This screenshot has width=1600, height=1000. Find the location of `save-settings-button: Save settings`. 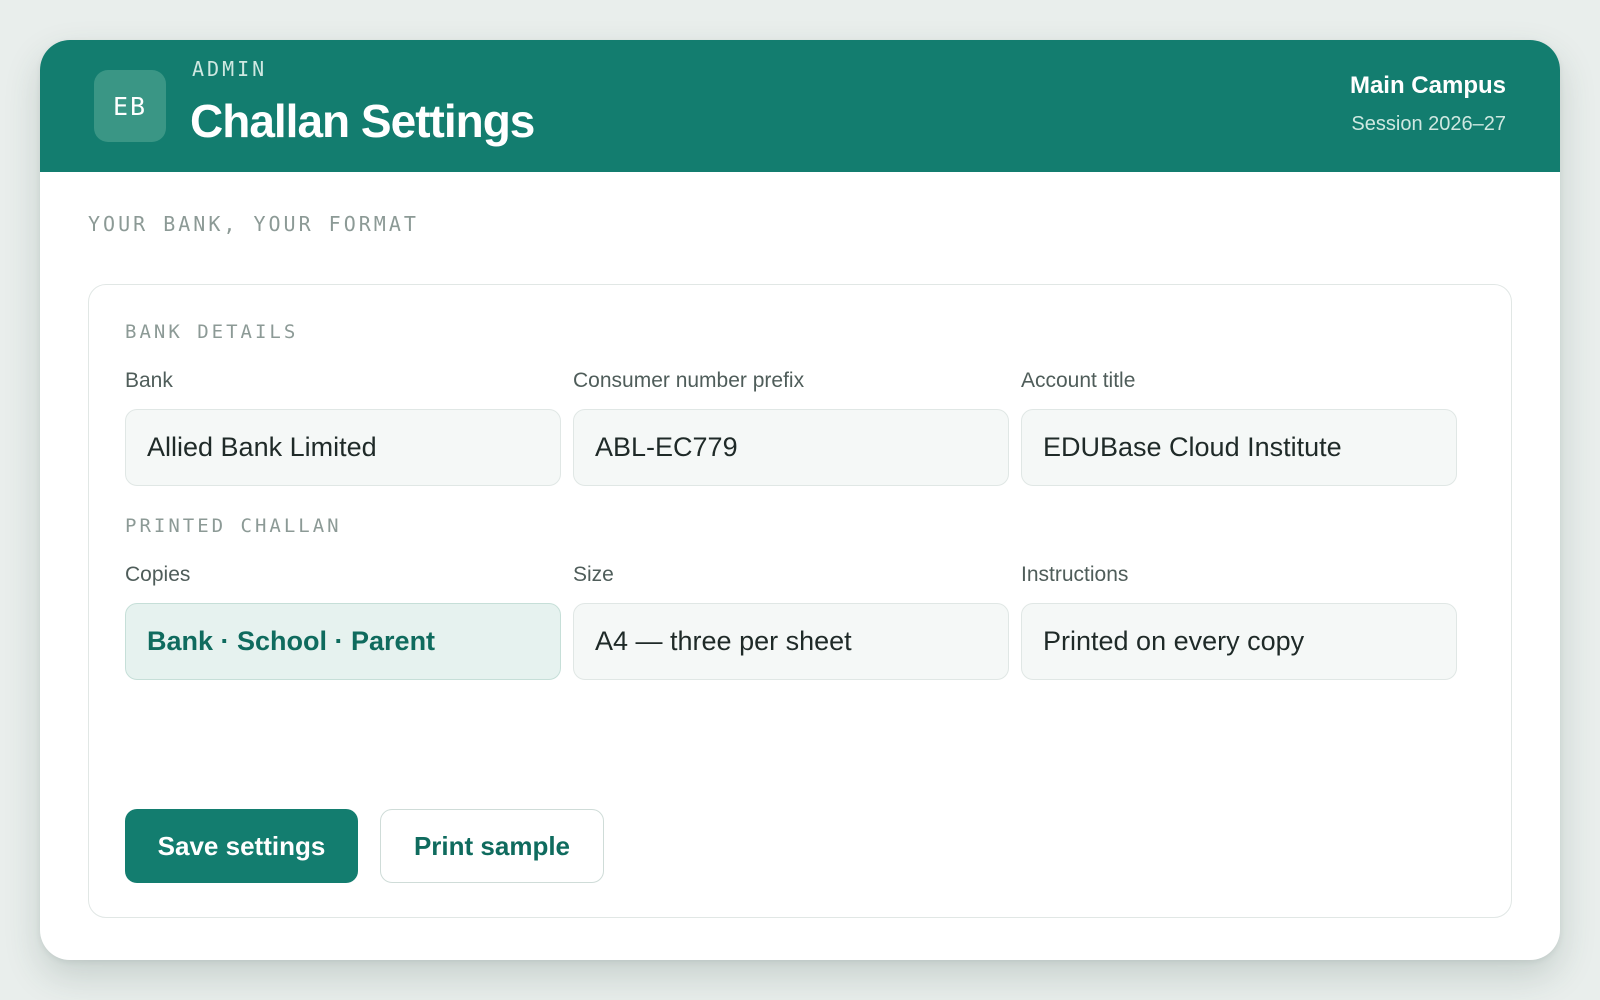

save-settings-button: Save settings is located at coordinates (241, 846).